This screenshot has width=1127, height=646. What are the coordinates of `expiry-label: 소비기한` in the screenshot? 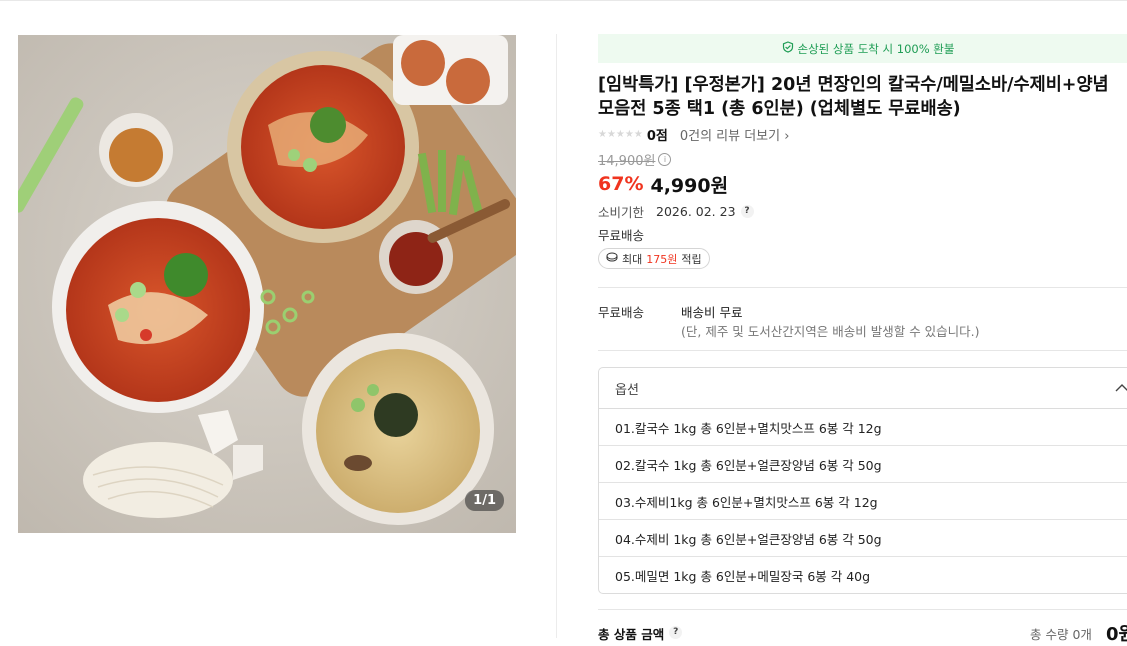 It's located at (621, 212).